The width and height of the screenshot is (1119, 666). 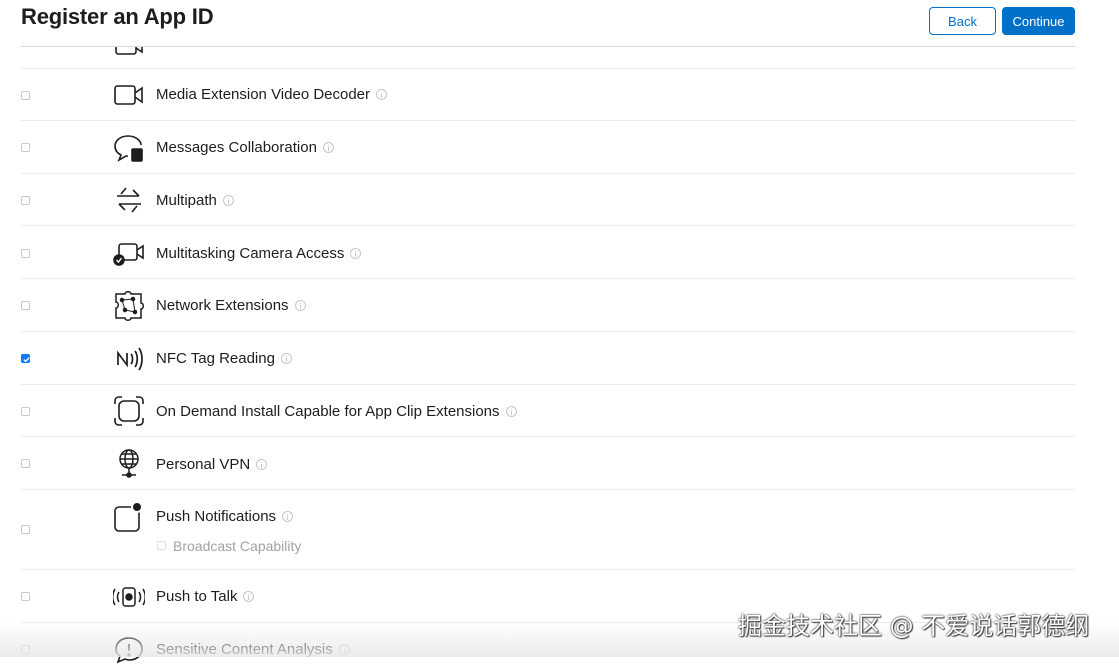 I want to click on capability-label: Sensitive Content Analysis, so click(x=253, y=649).